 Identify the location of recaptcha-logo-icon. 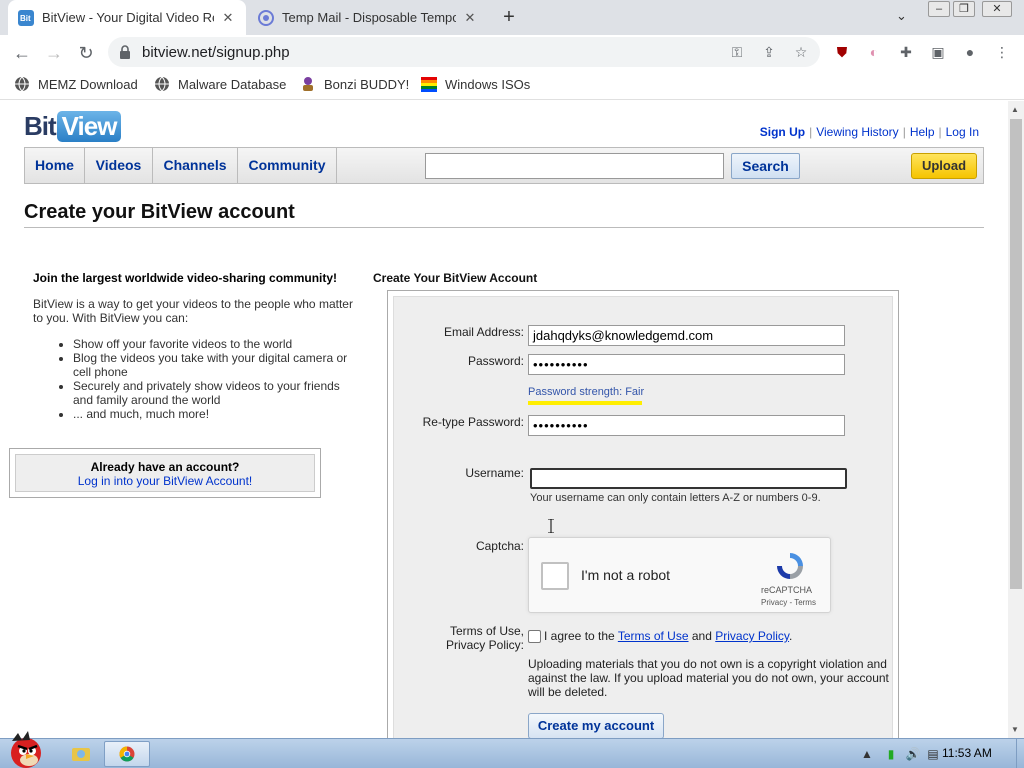
(790, 566).